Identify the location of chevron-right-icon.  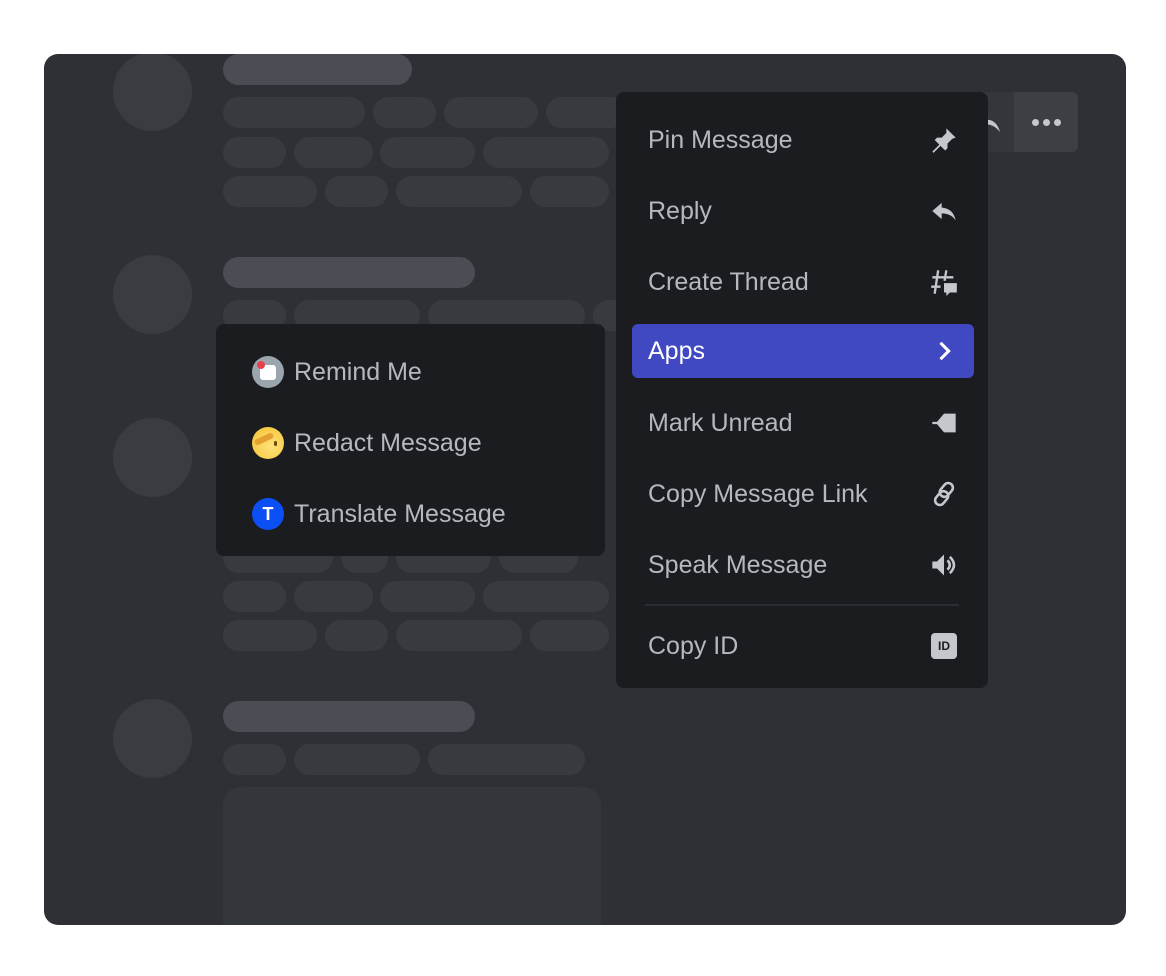
(944, 351).